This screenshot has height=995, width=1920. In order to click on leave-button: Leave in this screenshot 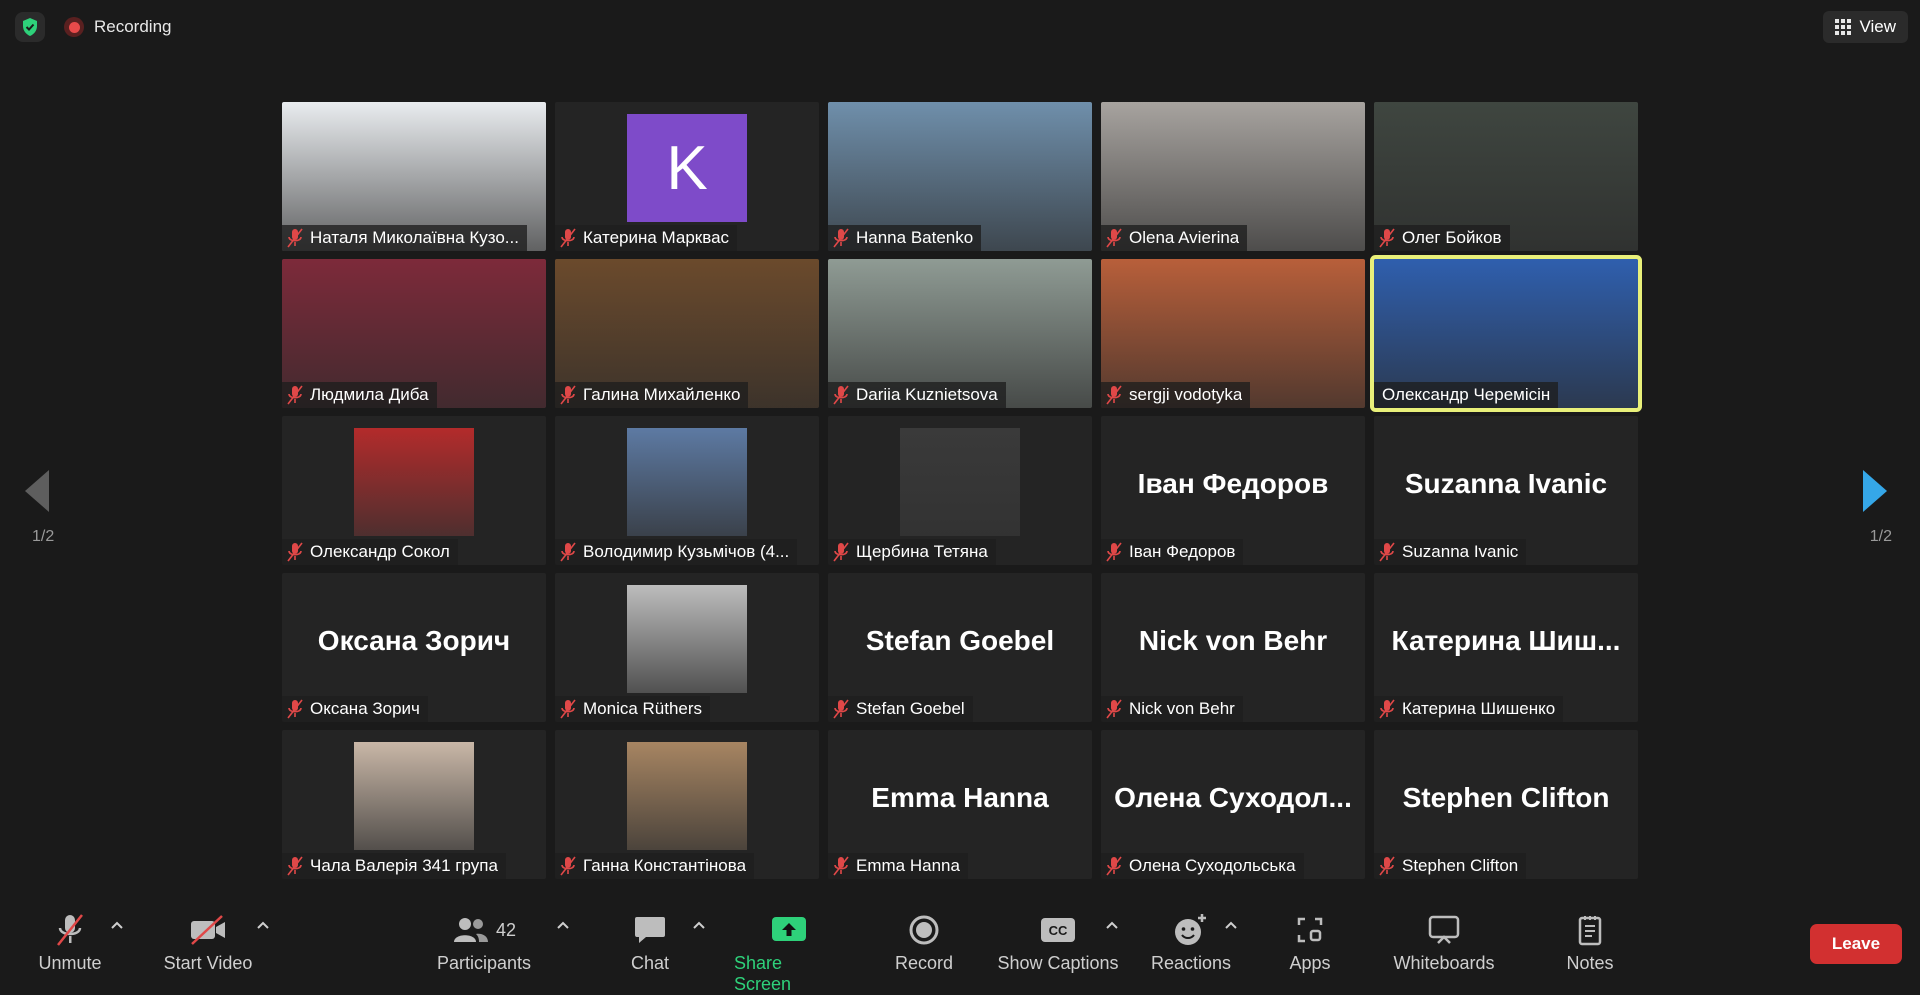, I will do `click(1856, 944)`.